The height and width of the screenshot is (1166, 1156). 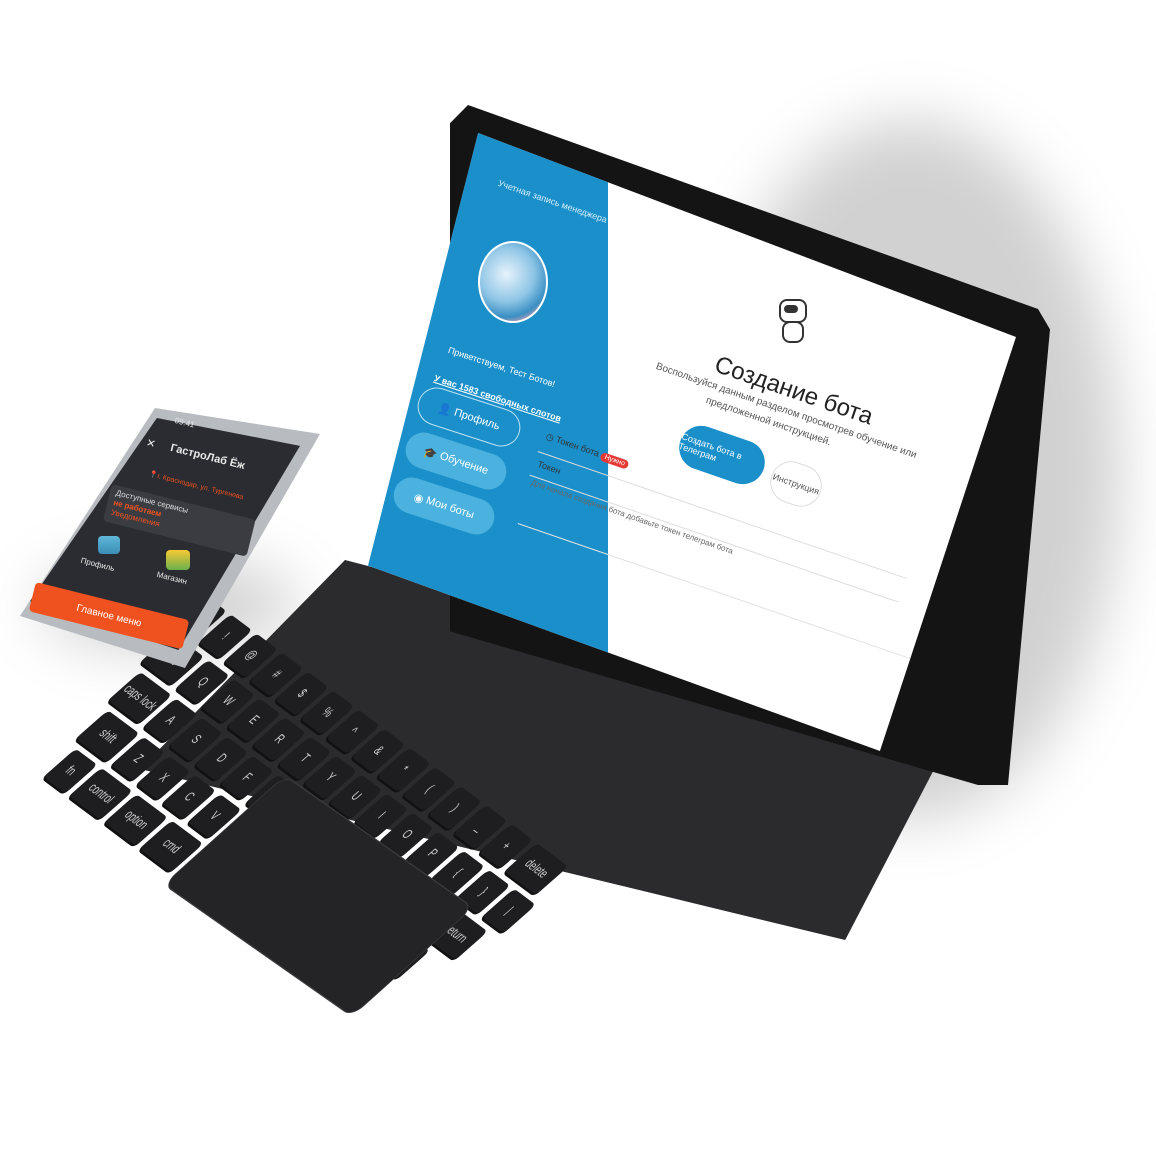 What do you see at coordinates (464, 464) in the screenshot?
I see `menu-learning-label: Обучение` at bounding box center [464, 464].